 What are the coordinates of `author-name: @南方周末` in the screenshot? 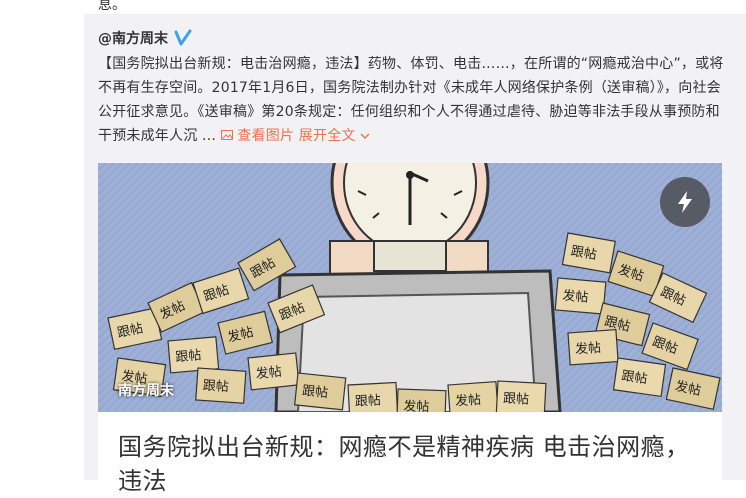 It's located at (133, 38).